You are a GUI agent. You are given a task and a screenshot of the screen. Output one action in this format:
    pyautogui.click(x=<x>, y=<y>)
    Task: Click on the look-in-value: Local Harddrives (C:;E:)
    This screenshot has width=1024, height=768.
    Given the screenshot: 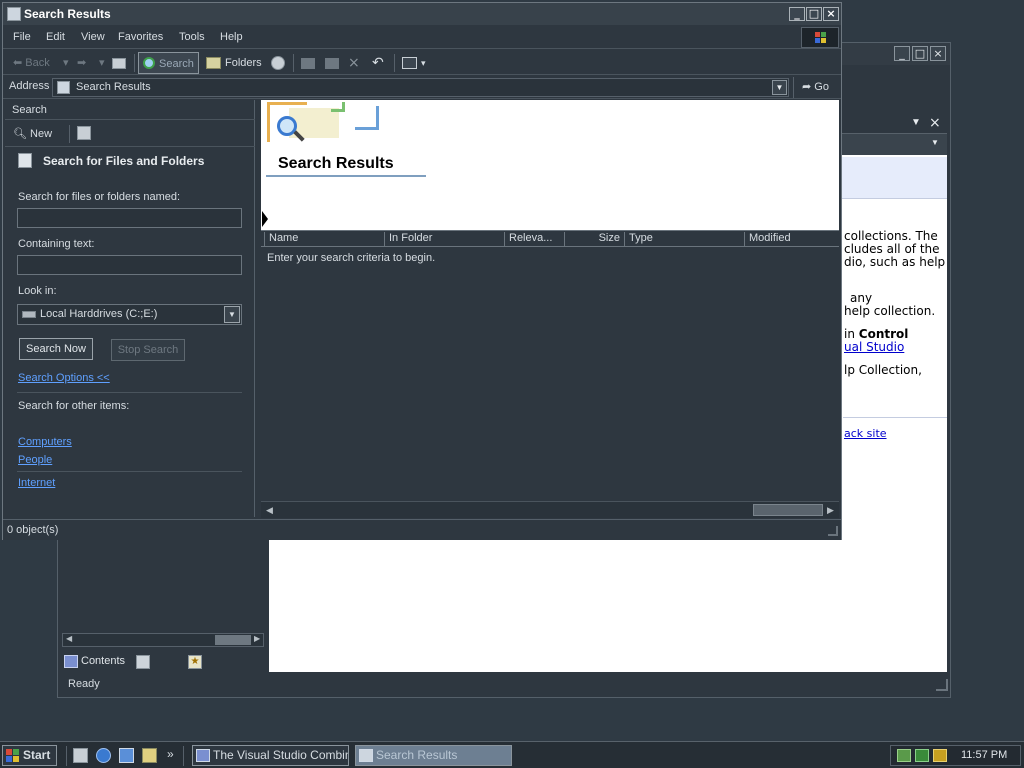 What is the action you would take?
    pyautogui.click(x=99, y=314)
    